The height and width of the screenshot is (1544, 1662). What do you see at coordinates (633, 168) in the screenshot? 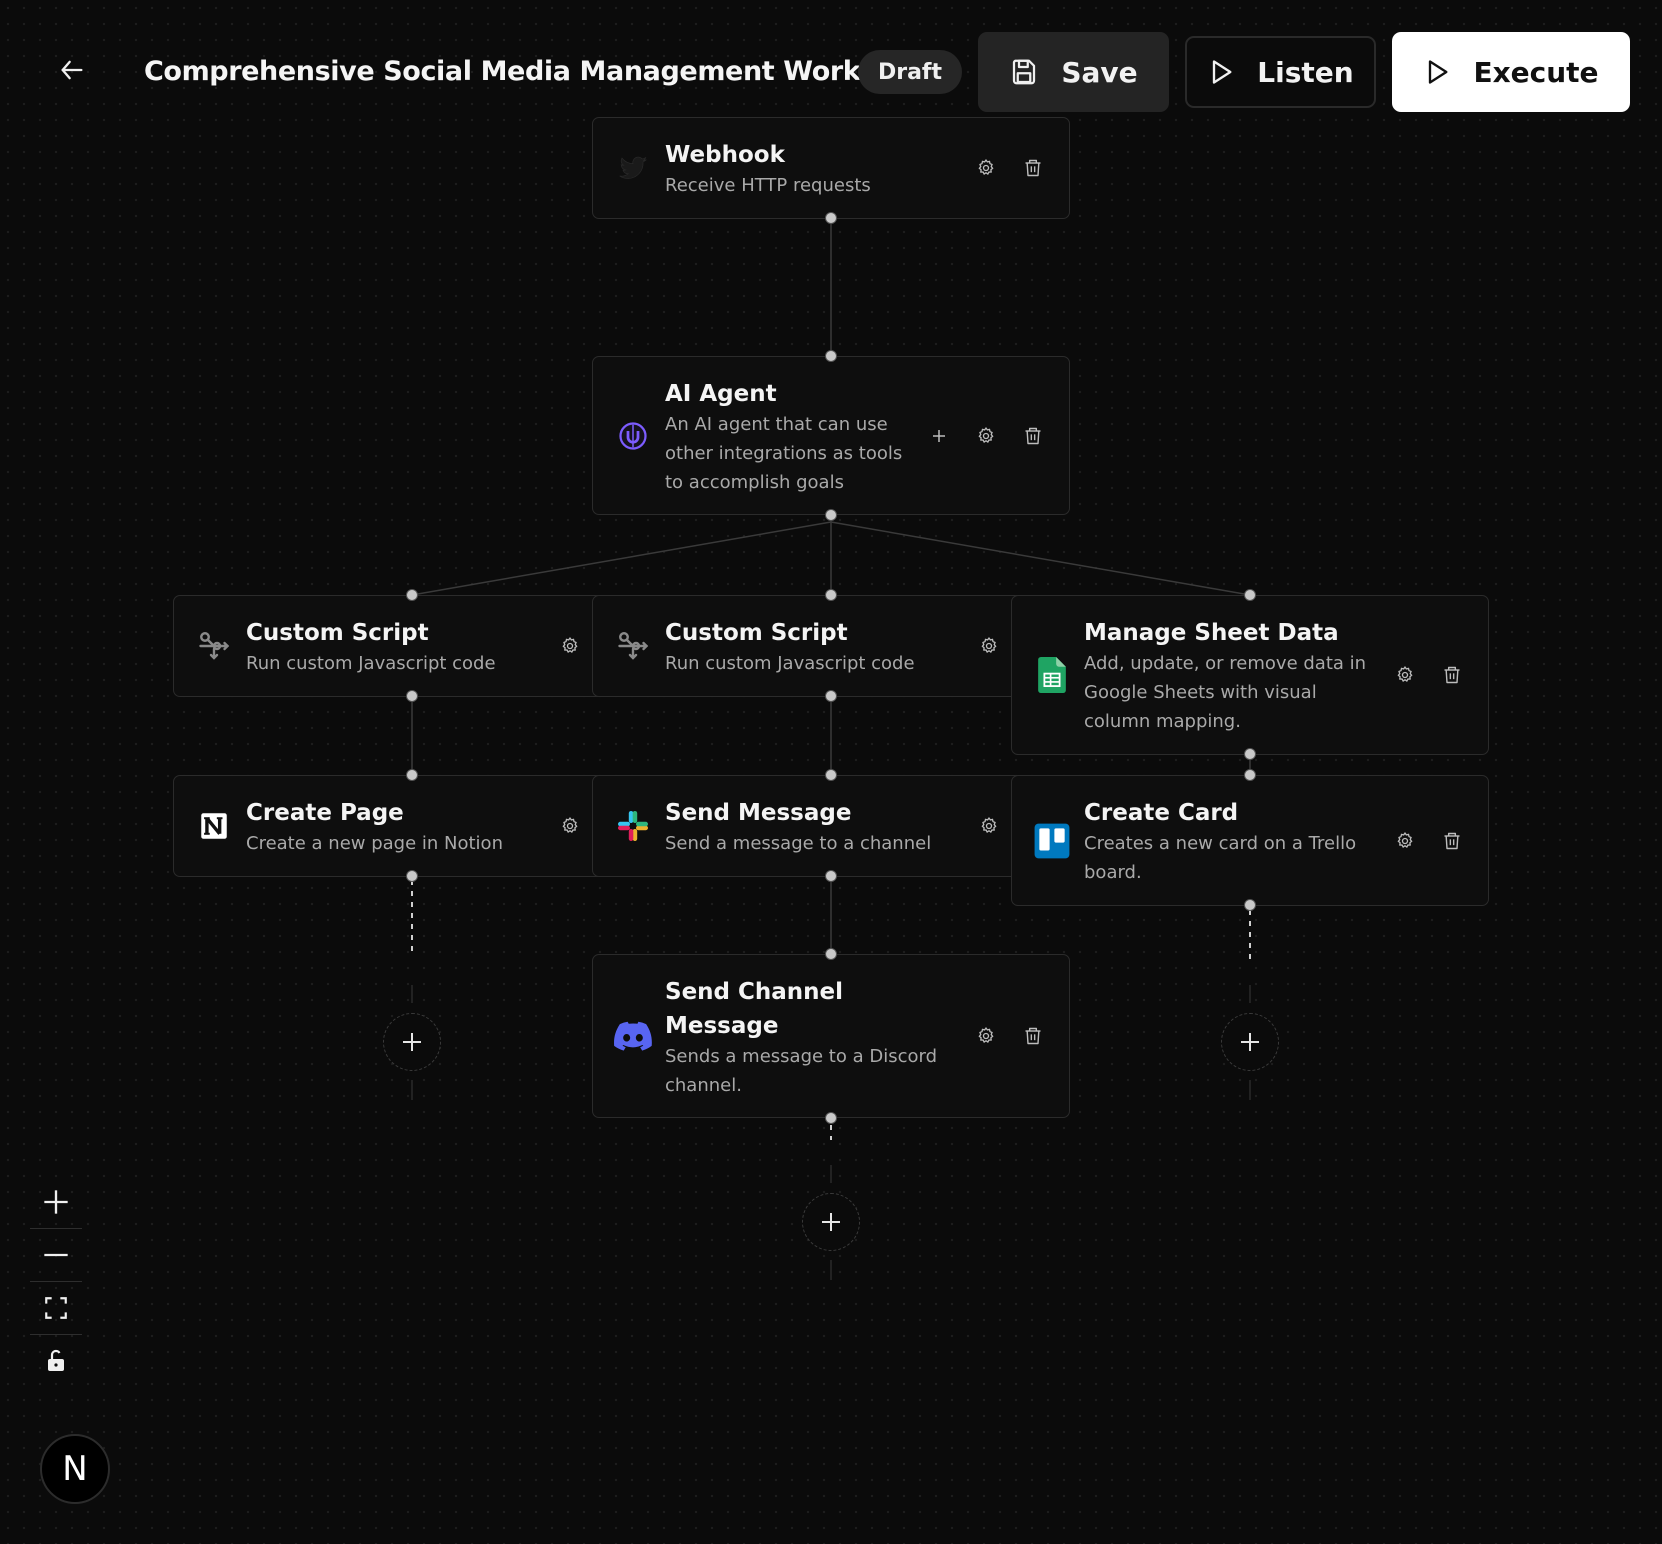
I see `webhook-icon` at bounding box center [633, 168].